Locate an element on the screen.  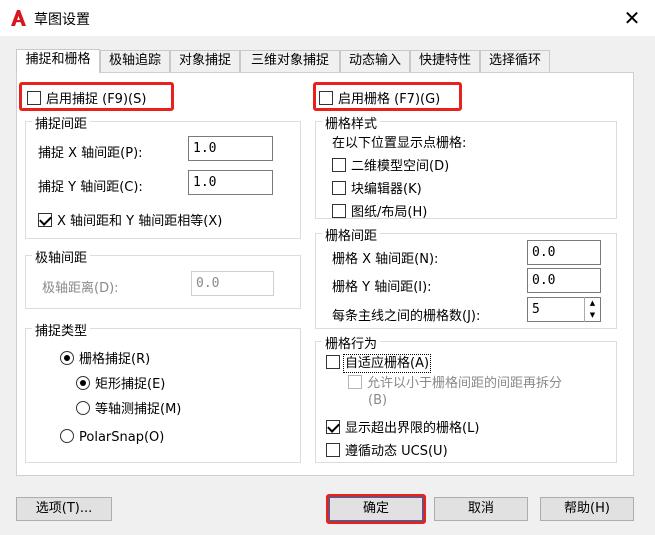
subdivision-checkbox: 允许以小于栅格间距的间距再拆分 (B) is located at coordinates (455, 392).